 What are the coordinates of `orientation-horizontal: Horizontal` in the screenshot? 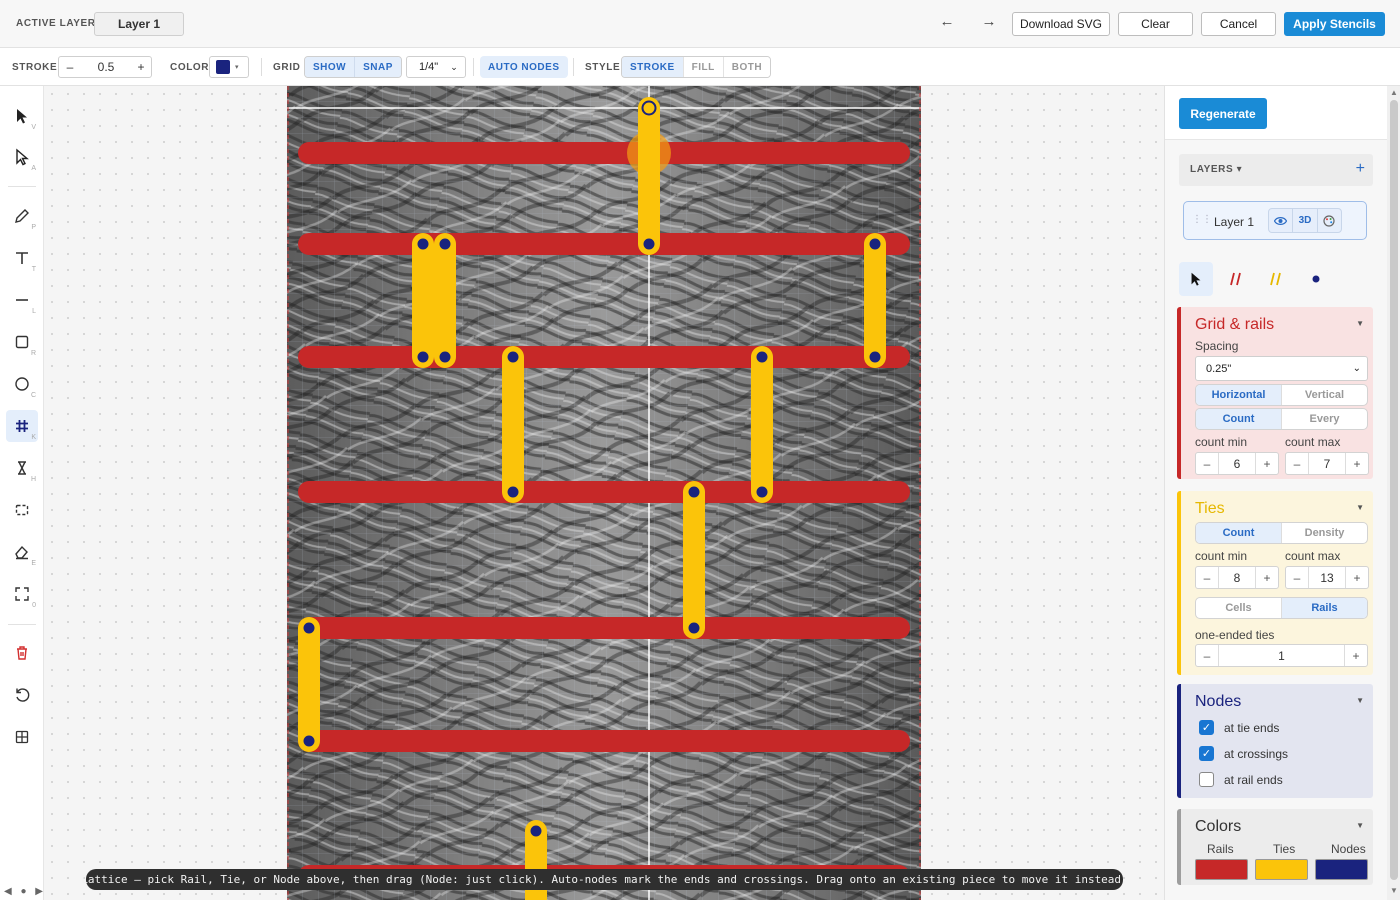 It's located at (1238, 395).